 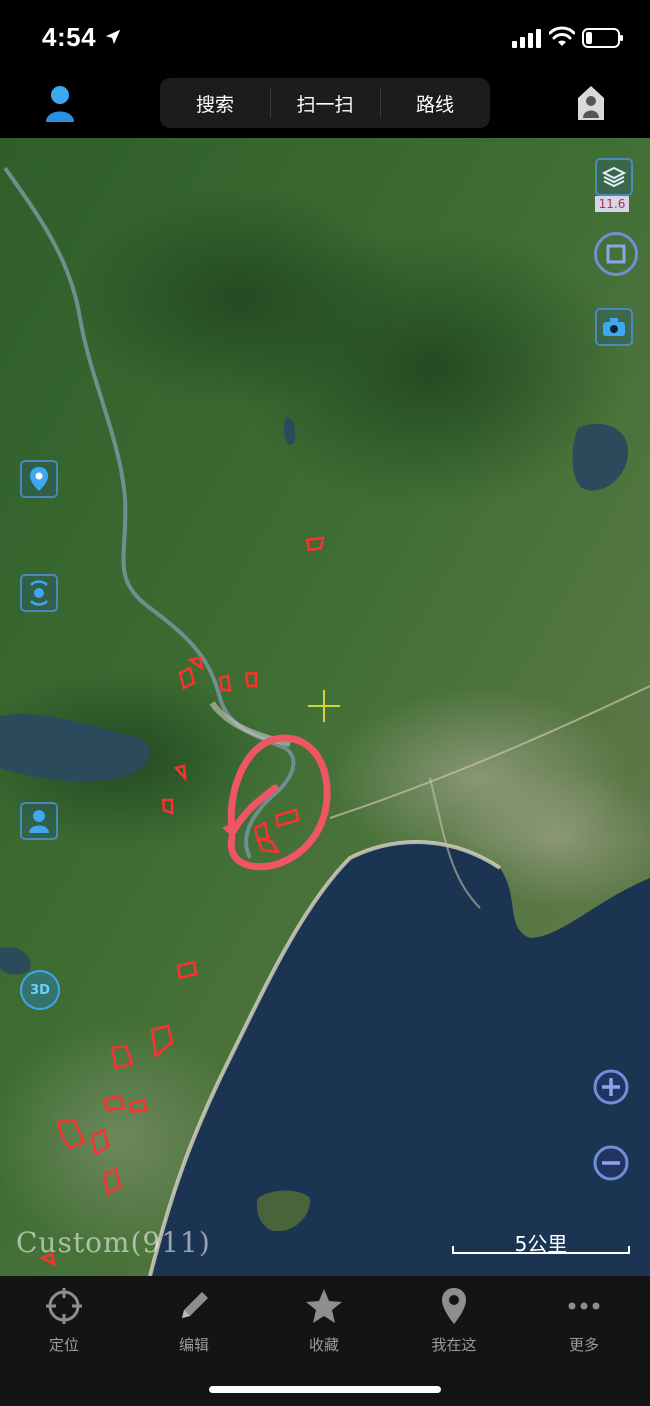 I want to click on zoom-in-icon, so click(x=611, y=1087).